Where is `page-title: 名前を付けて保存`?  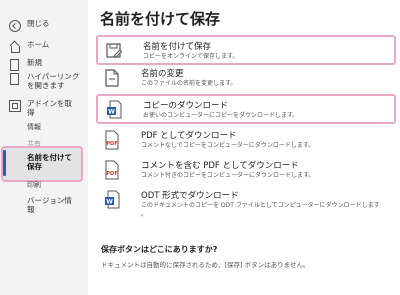 page-title: 名前を付けて保存 is located at coordinates (160, 19).